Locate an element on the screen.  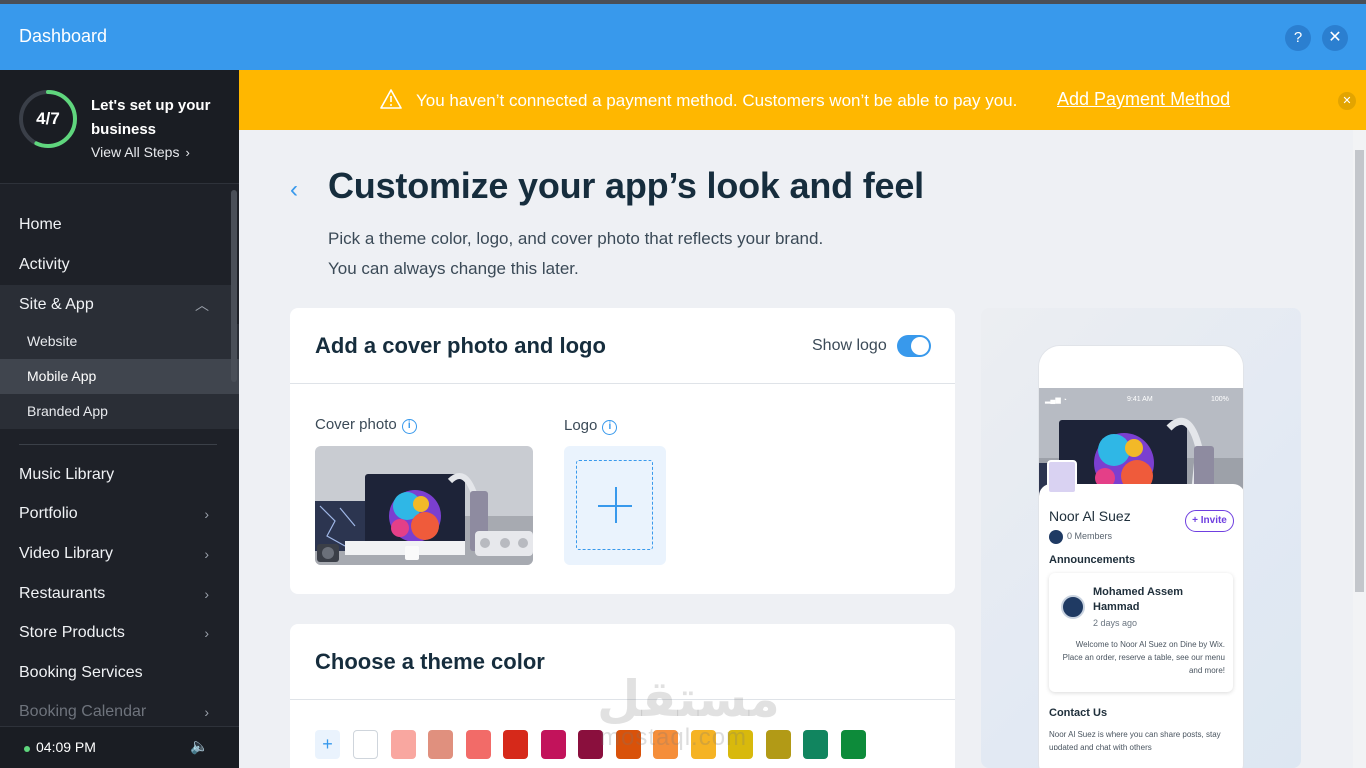
chevron-up-icon: ︿ is located at coordinates (202, 305).